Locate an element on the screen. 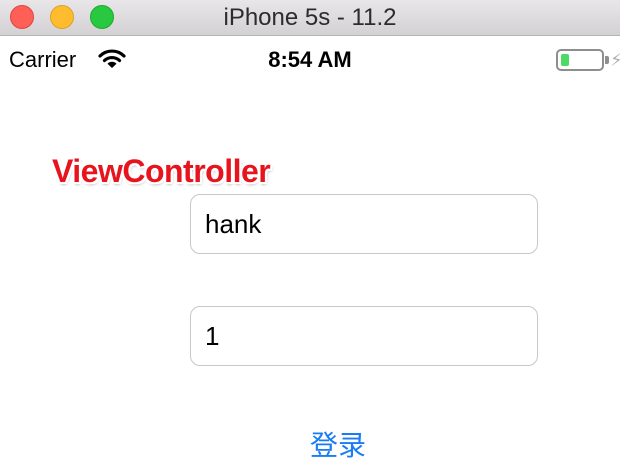 Image resolution: width=620 pixels, height=476 pixels. login-button: 登录 is located at coordinates (338, 444).